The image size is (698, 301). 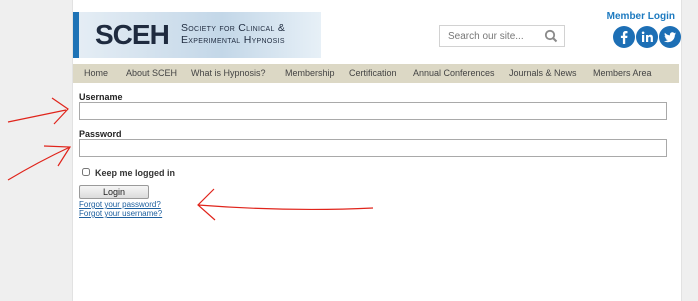 I want to click on password-field, so click(x=373, y=148).